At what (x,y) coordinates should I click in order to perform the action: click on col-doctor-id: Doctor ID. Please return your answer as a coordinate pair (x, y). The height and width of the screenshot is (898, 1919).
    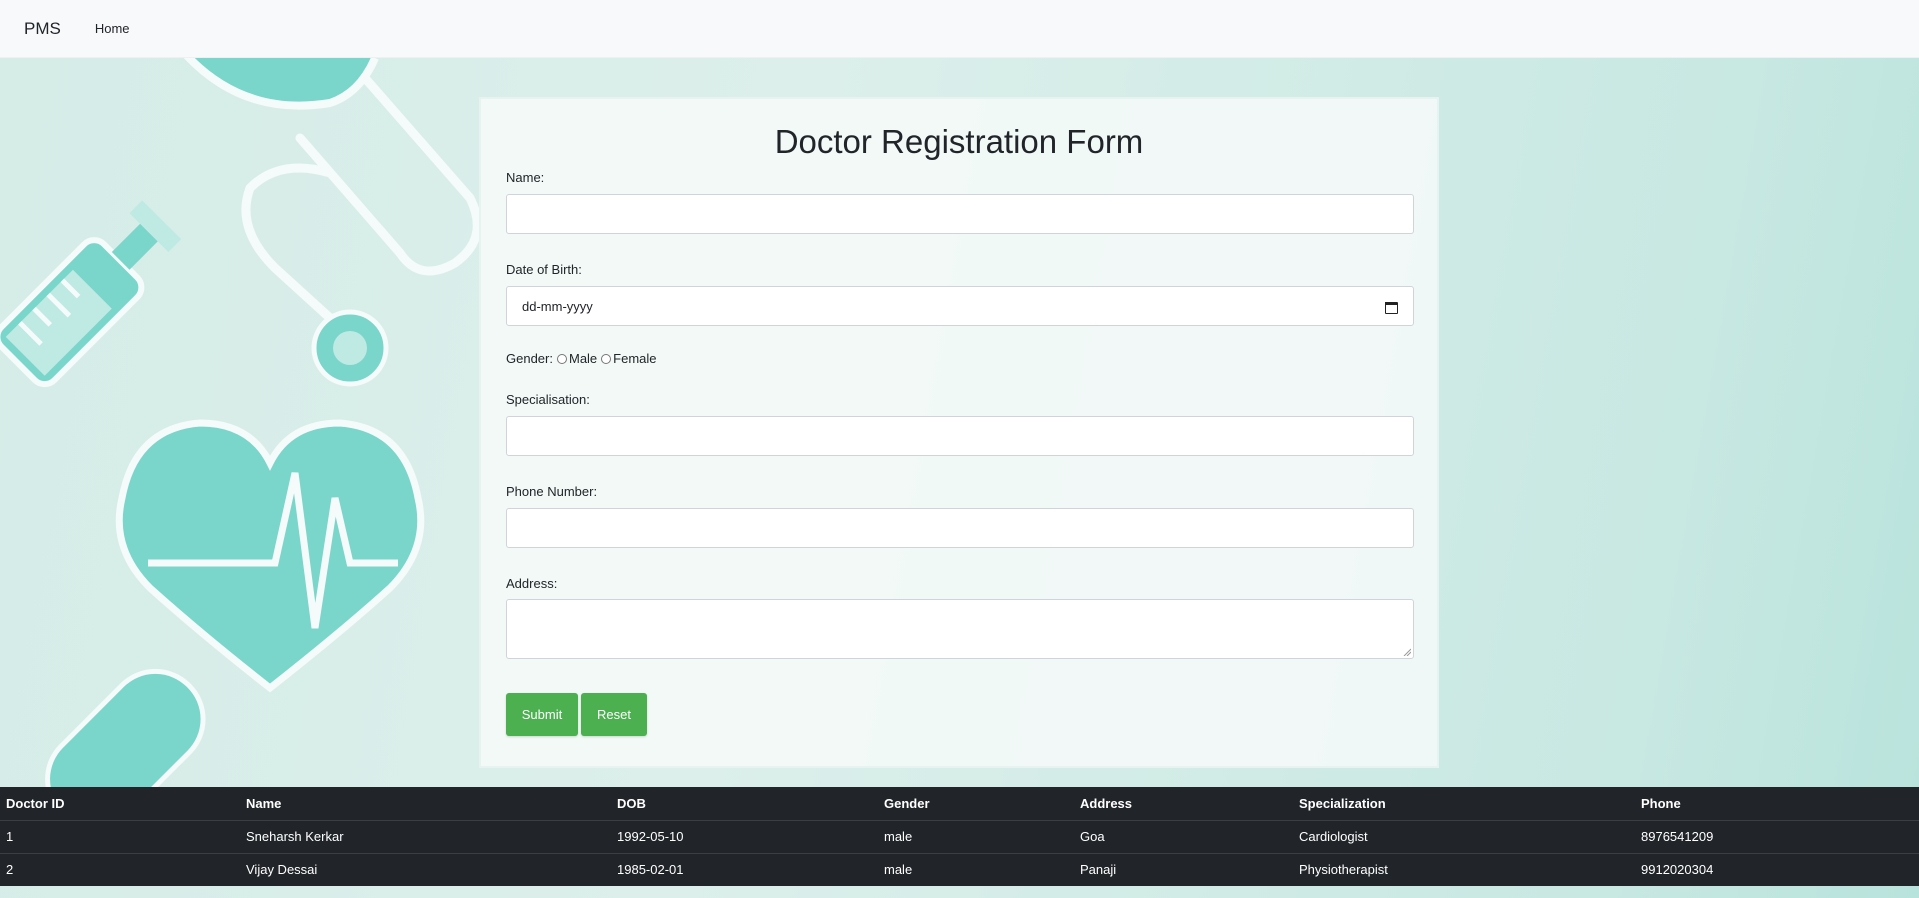
    Looking at the image, I should click on (120, 804).